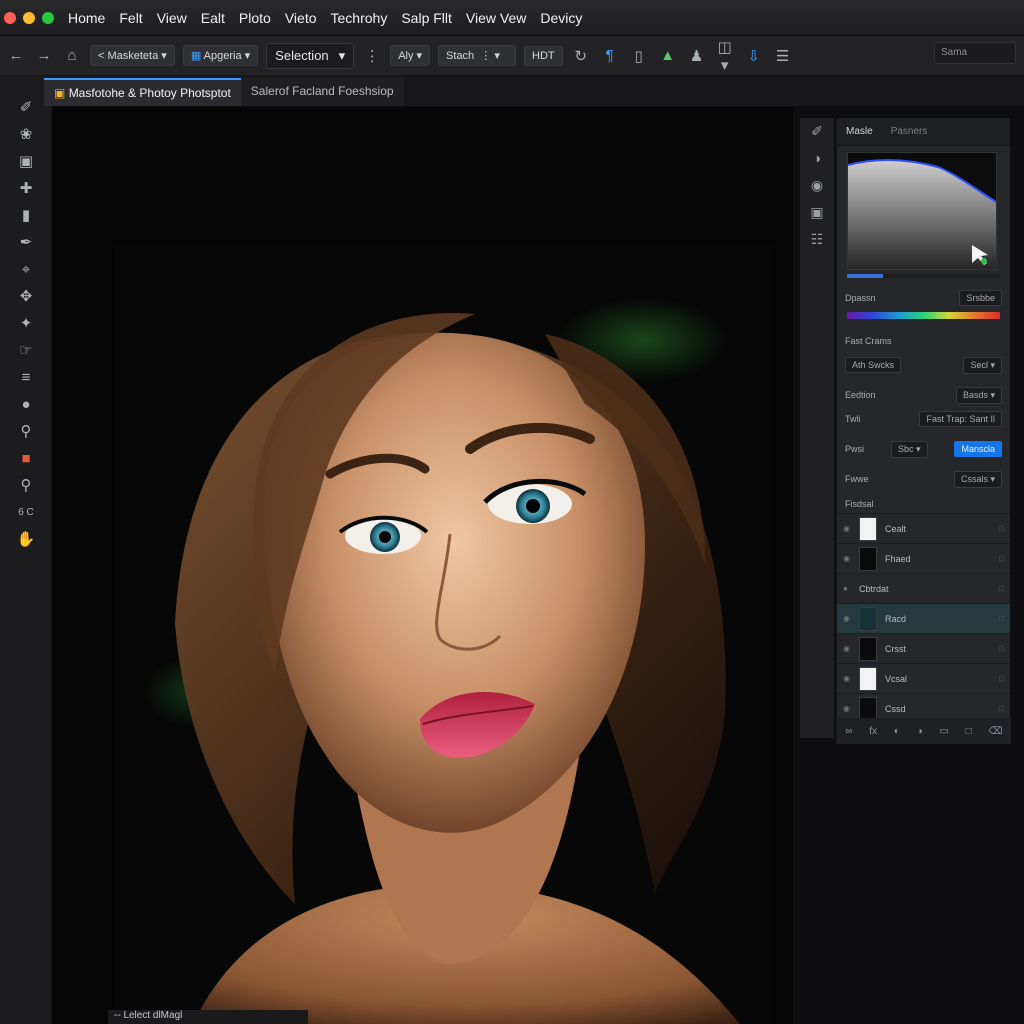 This screenshot has height=1024, width=1024. I want to click on text-icon: ≡, so click(26, 378).